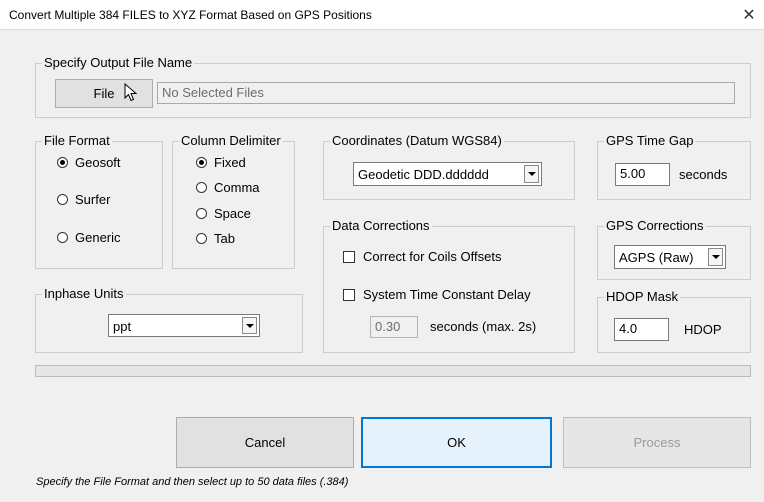 Image resolution: width=764 pixels, height=502 pixels. What do you see at coordinates (201, 187) in the screenshot?
I see `radio-comma-indicator` at bounding box center [201, 187].